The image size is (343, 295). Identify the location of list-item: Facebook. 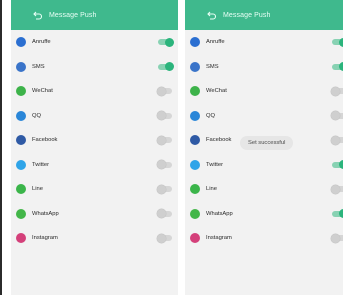
(94, 140).